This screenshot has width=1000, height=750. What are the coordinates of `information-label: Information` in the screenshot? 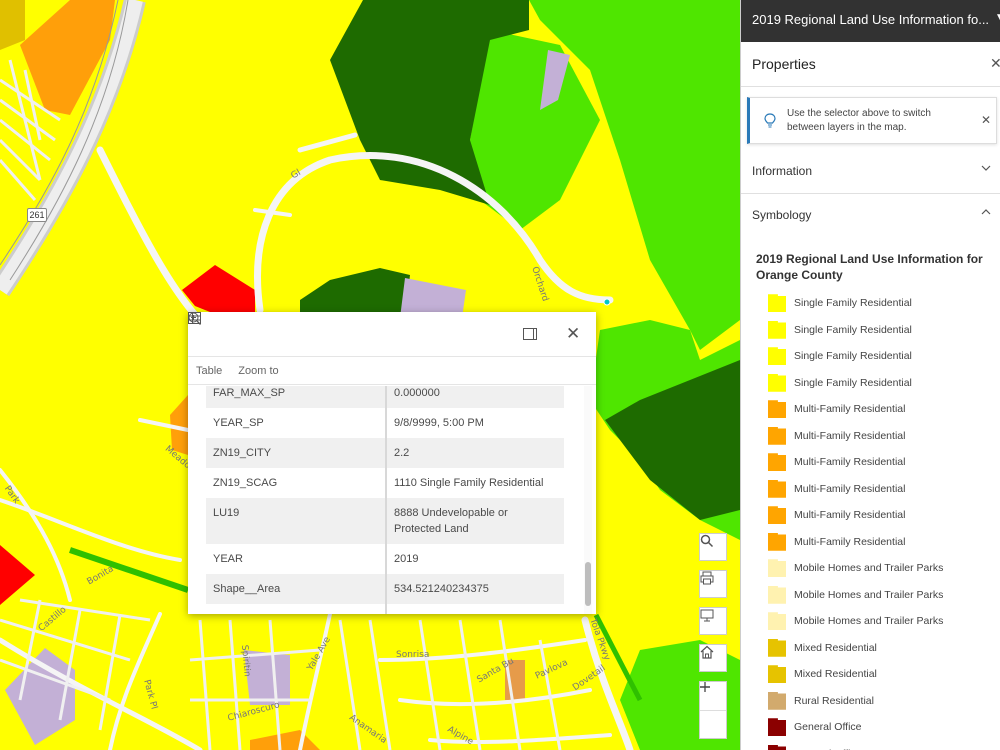 It's located at (782, 171).